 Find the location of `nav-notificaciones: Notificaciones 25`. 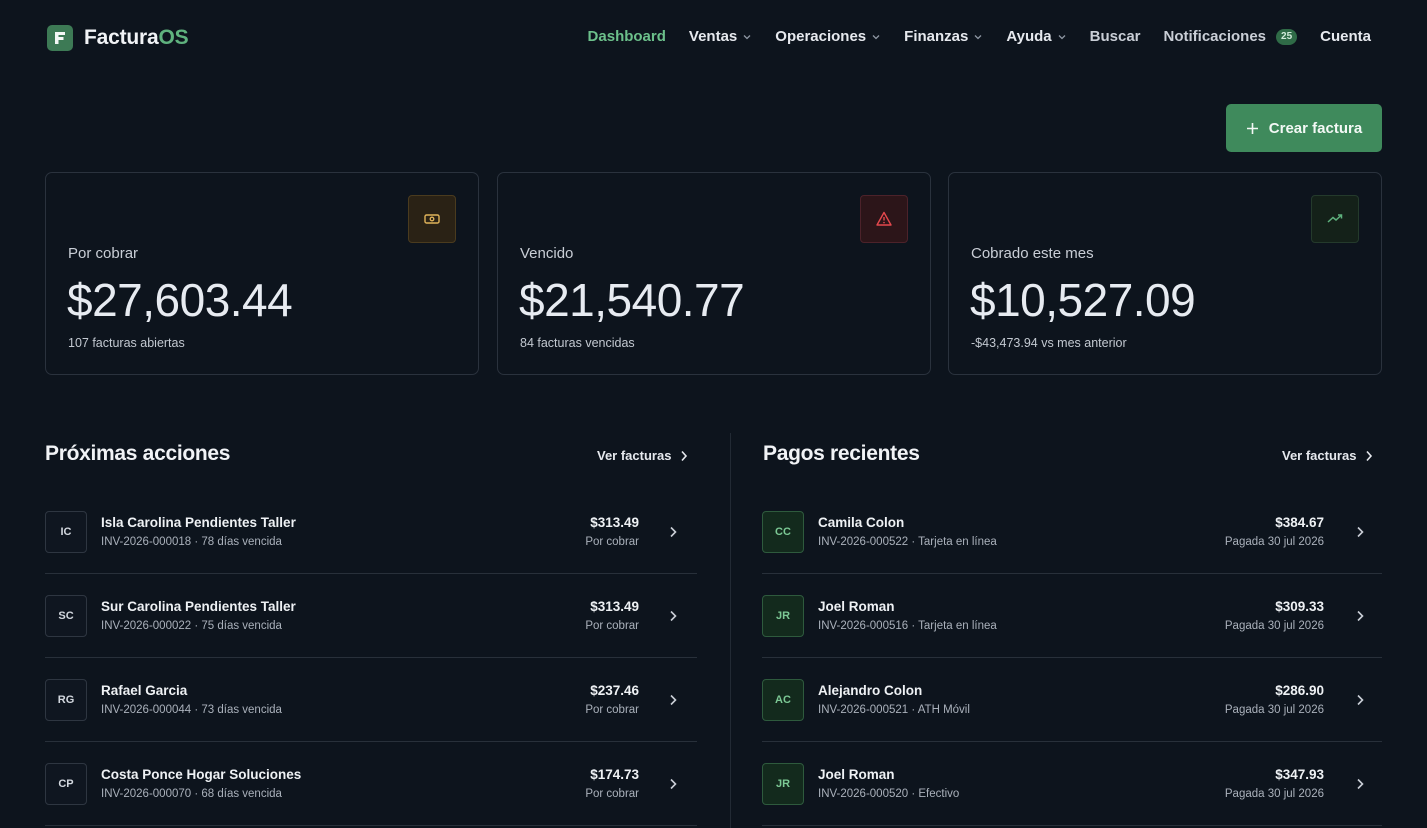

nav-notificaciones: Notificaciones 25 is located at coordinates (1231, 36).